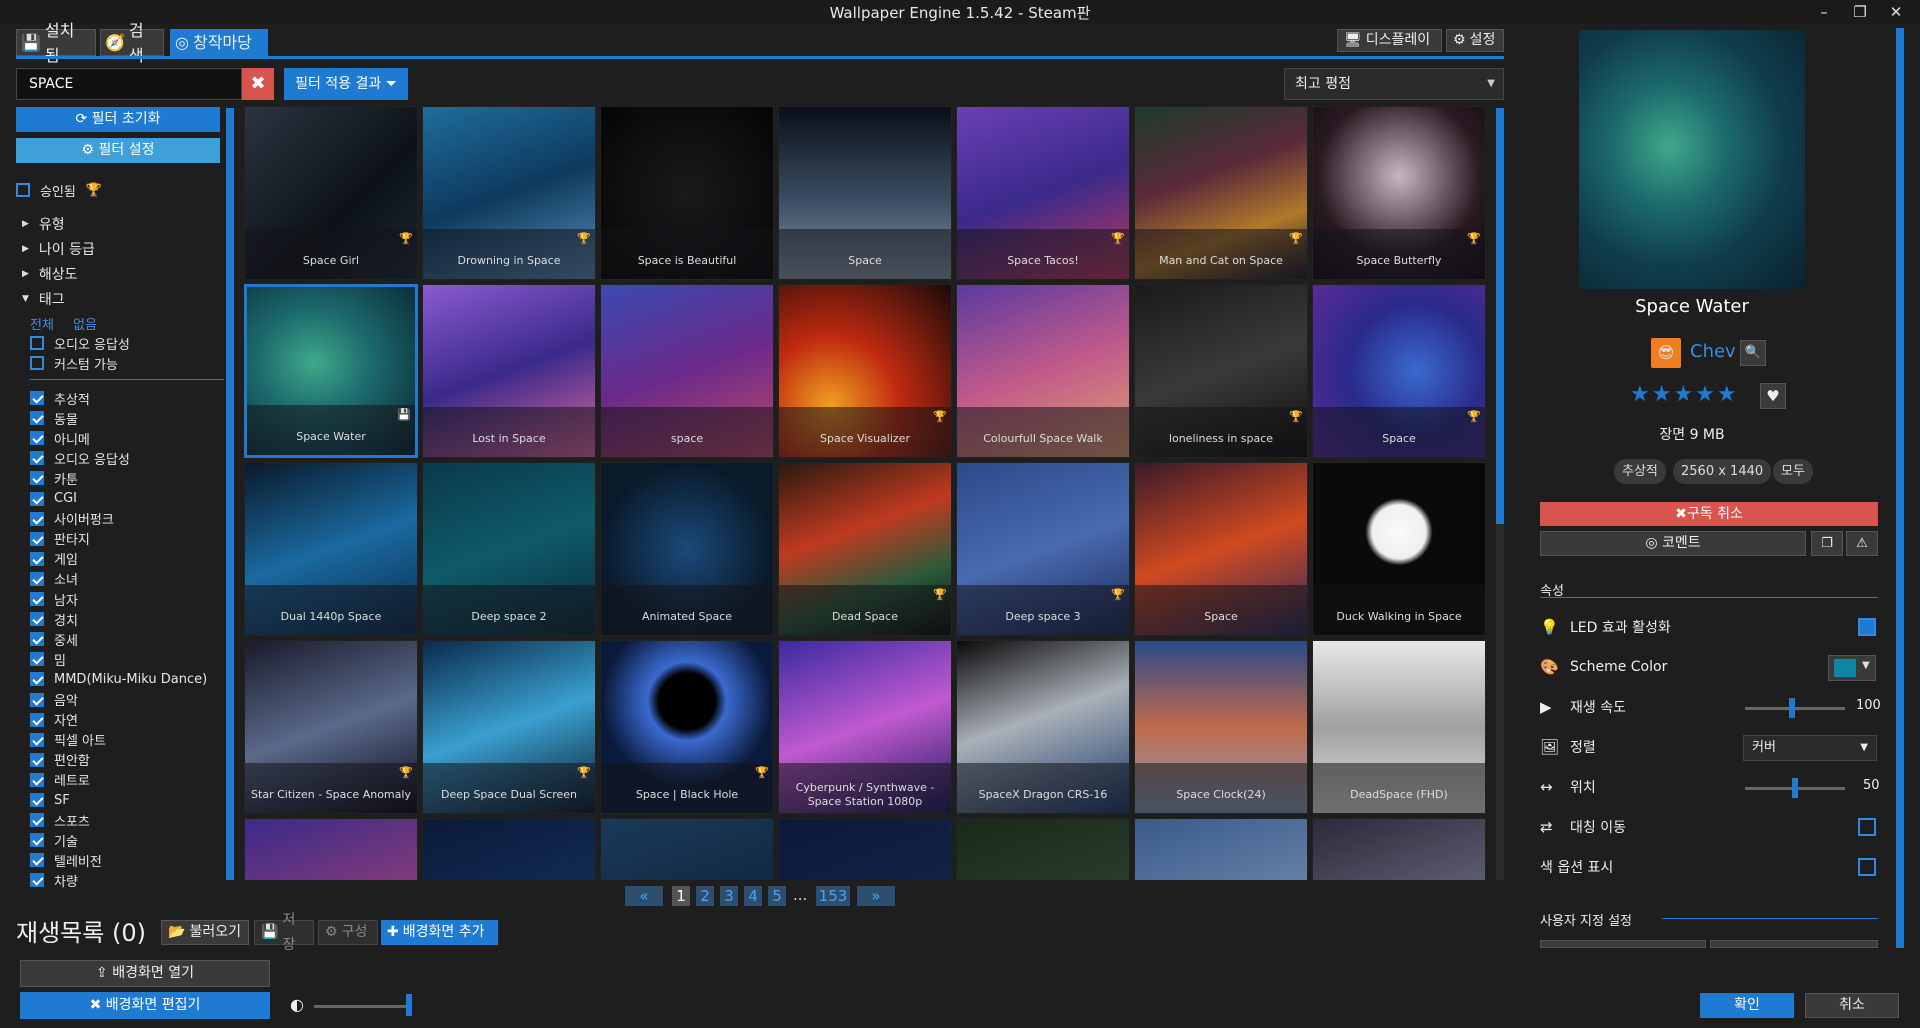 The image size is (1920, 1028). I want to click on clear-search-button: ✖, so click(258, 84).